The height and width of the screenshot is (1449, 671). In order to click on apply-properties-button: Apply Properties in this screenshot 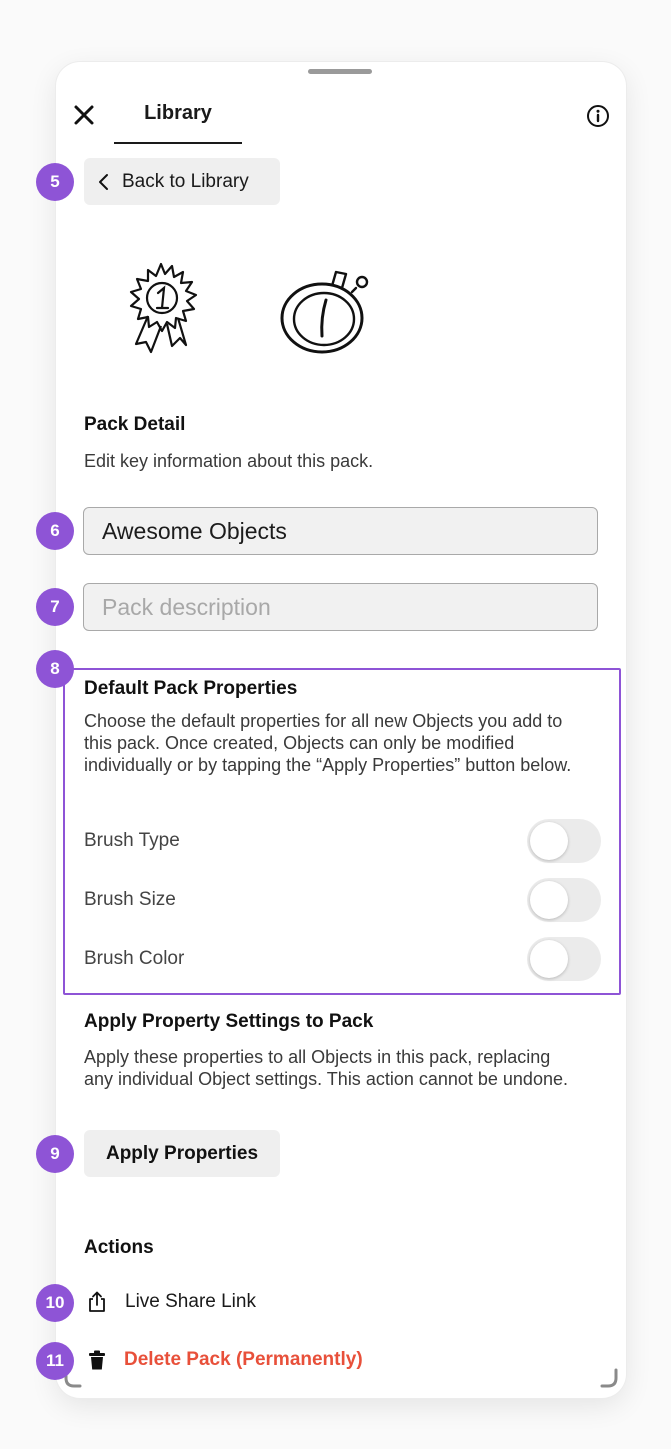, I will do `click(182, 1153)`.